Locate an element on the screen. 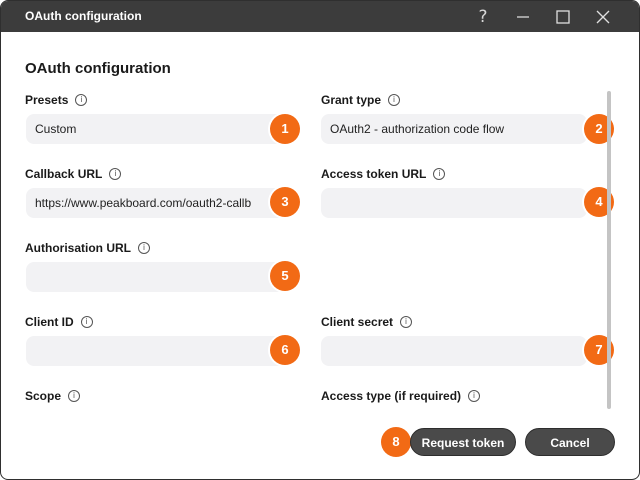 The width and height of the screenshot is (640, 480). callback-url-label-text: Callback URL is located at coordinates (64, 174).